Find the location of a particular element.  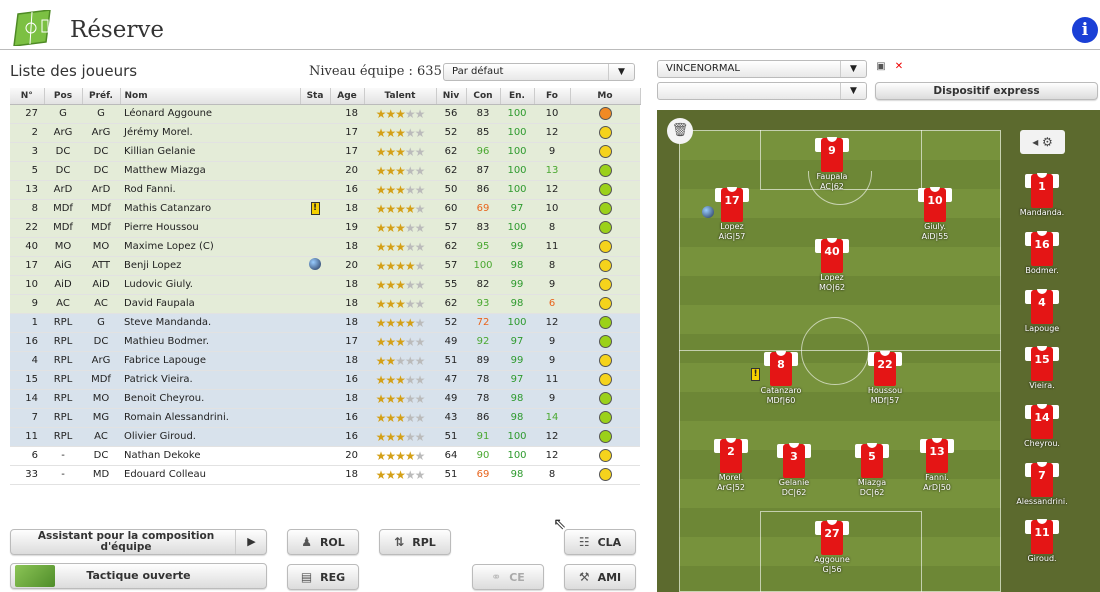

cla-button: ☷ CLA is located at coordinates (600, 542).